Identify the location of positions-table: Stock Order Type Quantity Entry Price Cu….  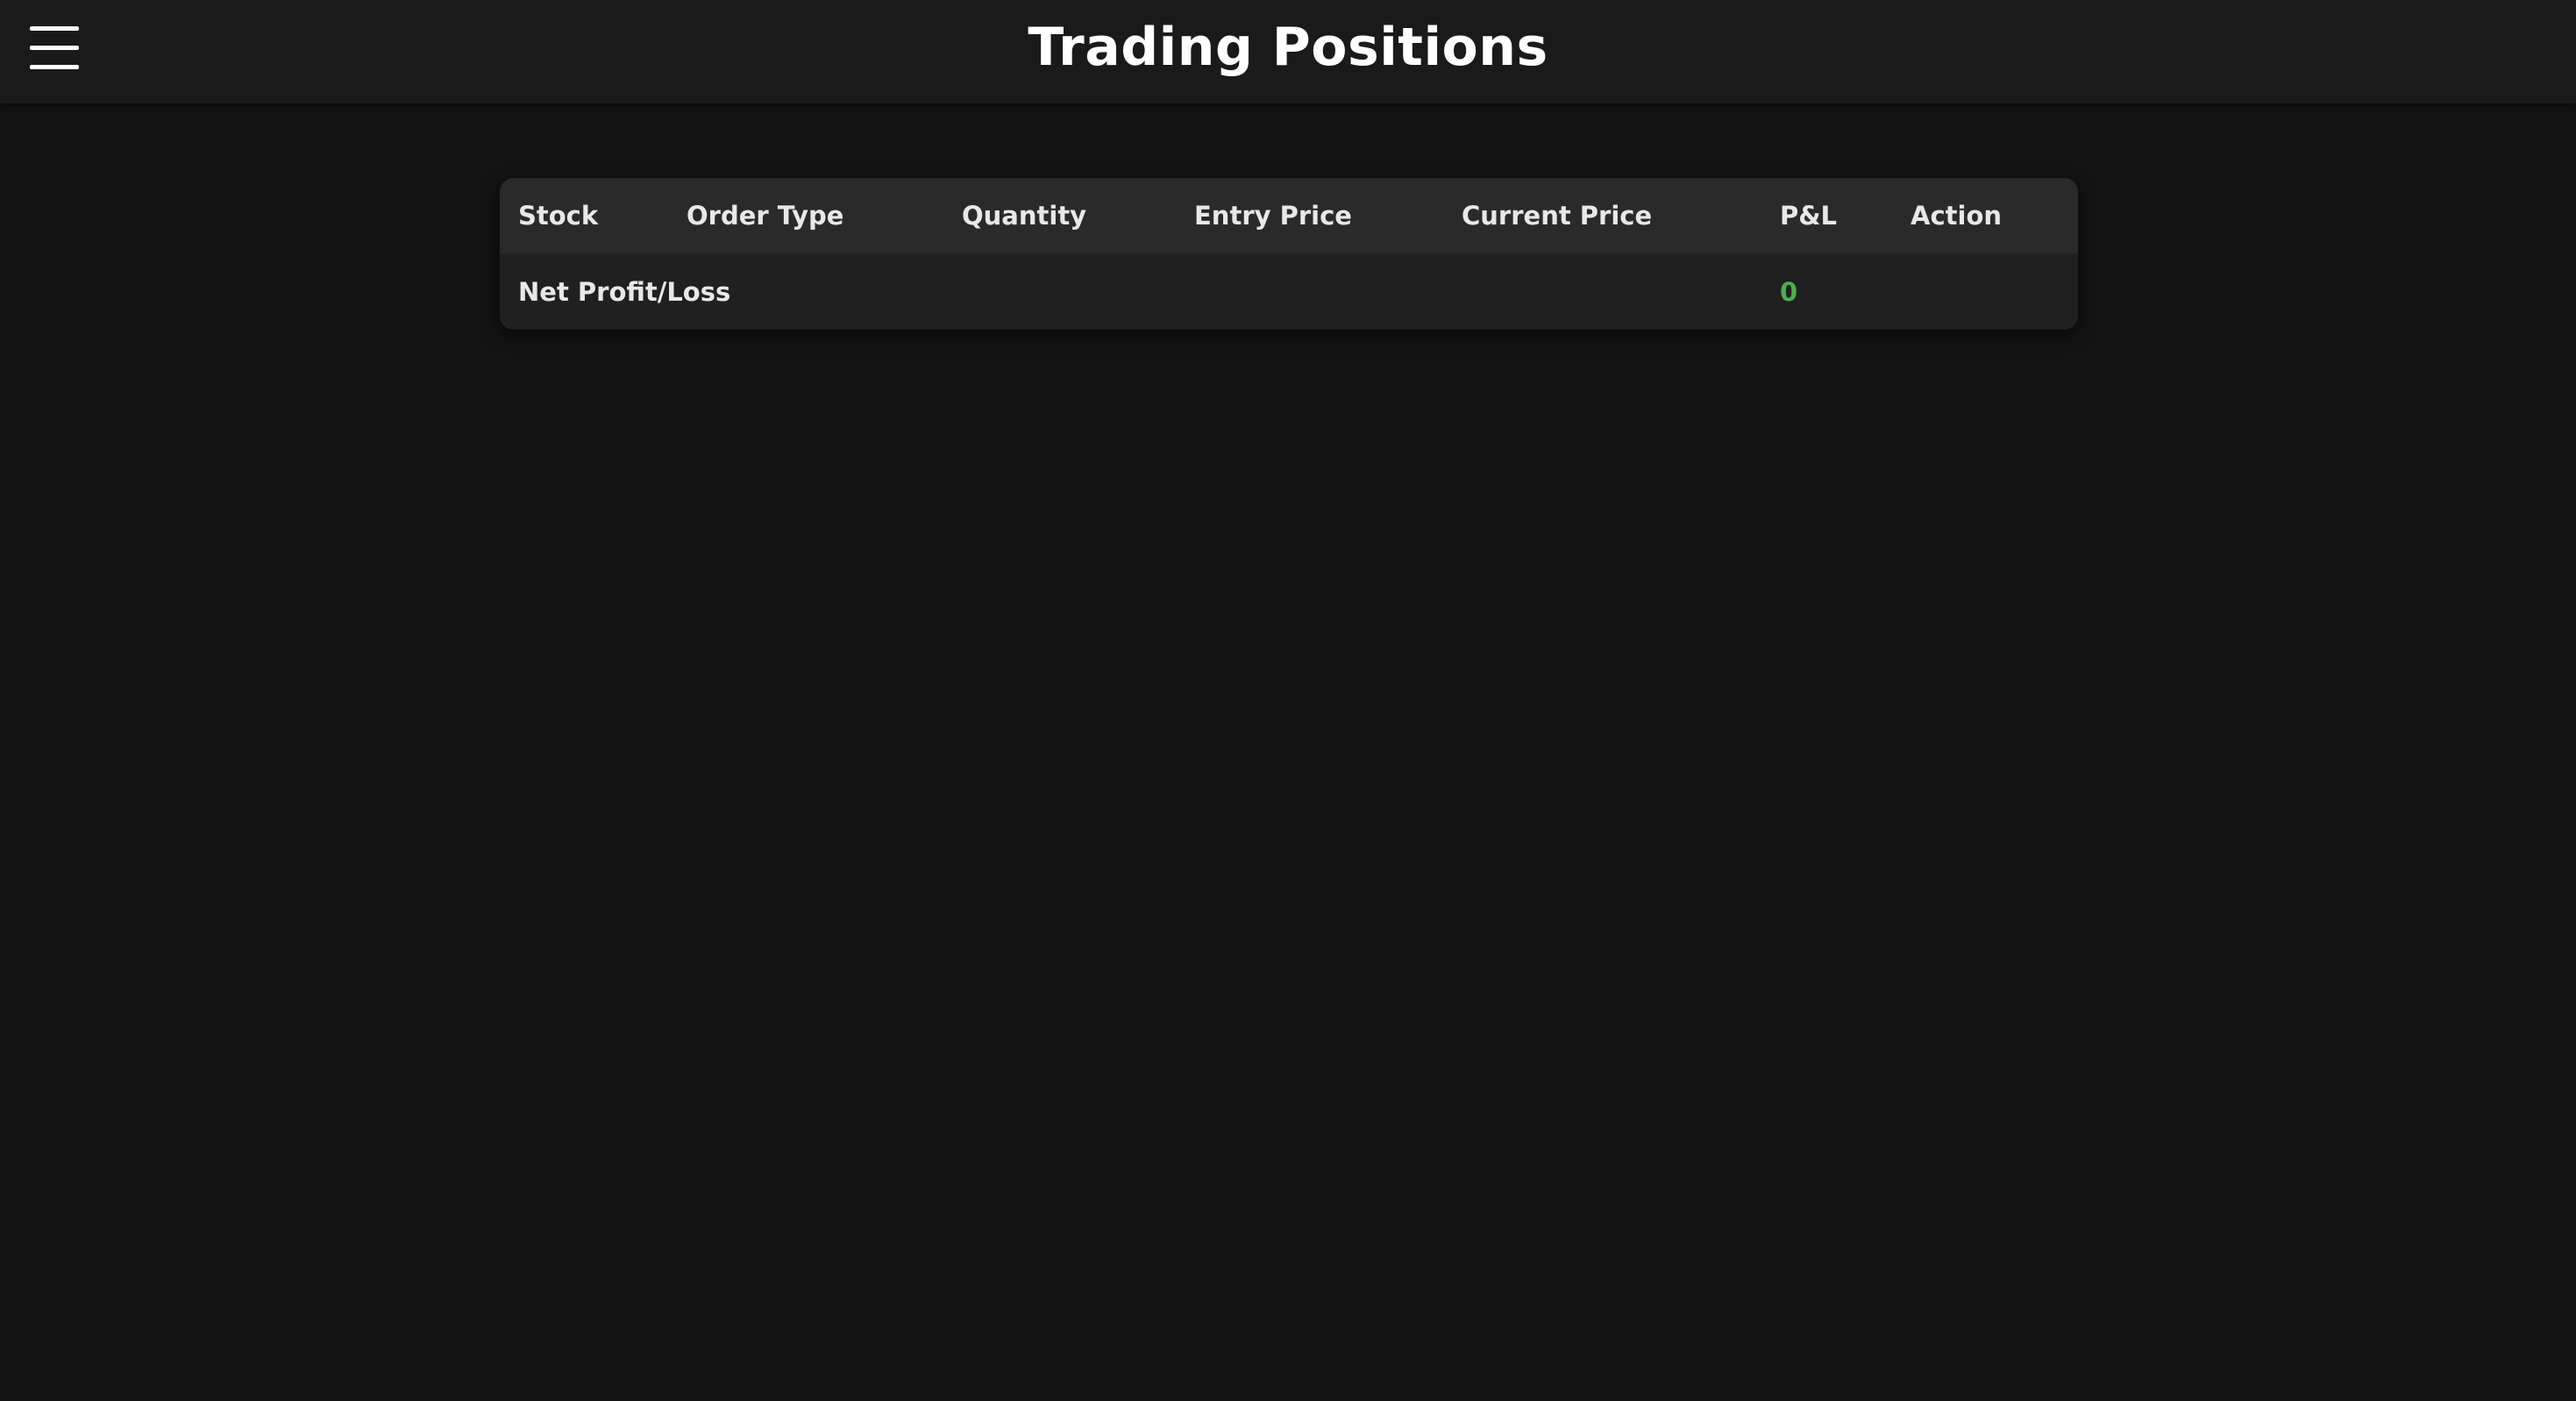
(1289, 254).